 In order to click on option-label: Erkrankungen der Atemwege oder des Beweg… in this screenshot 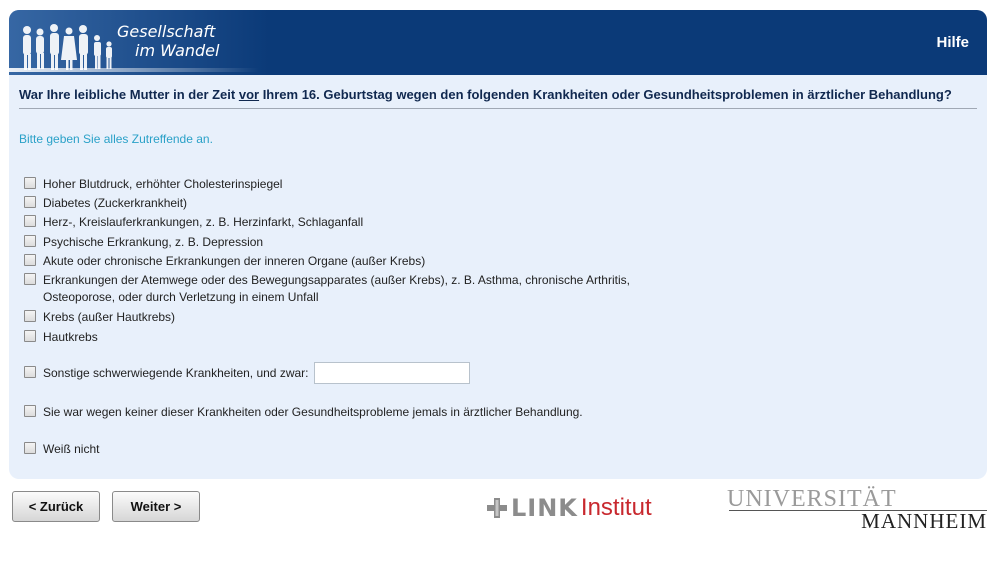, I will do `click(336, 288)`.